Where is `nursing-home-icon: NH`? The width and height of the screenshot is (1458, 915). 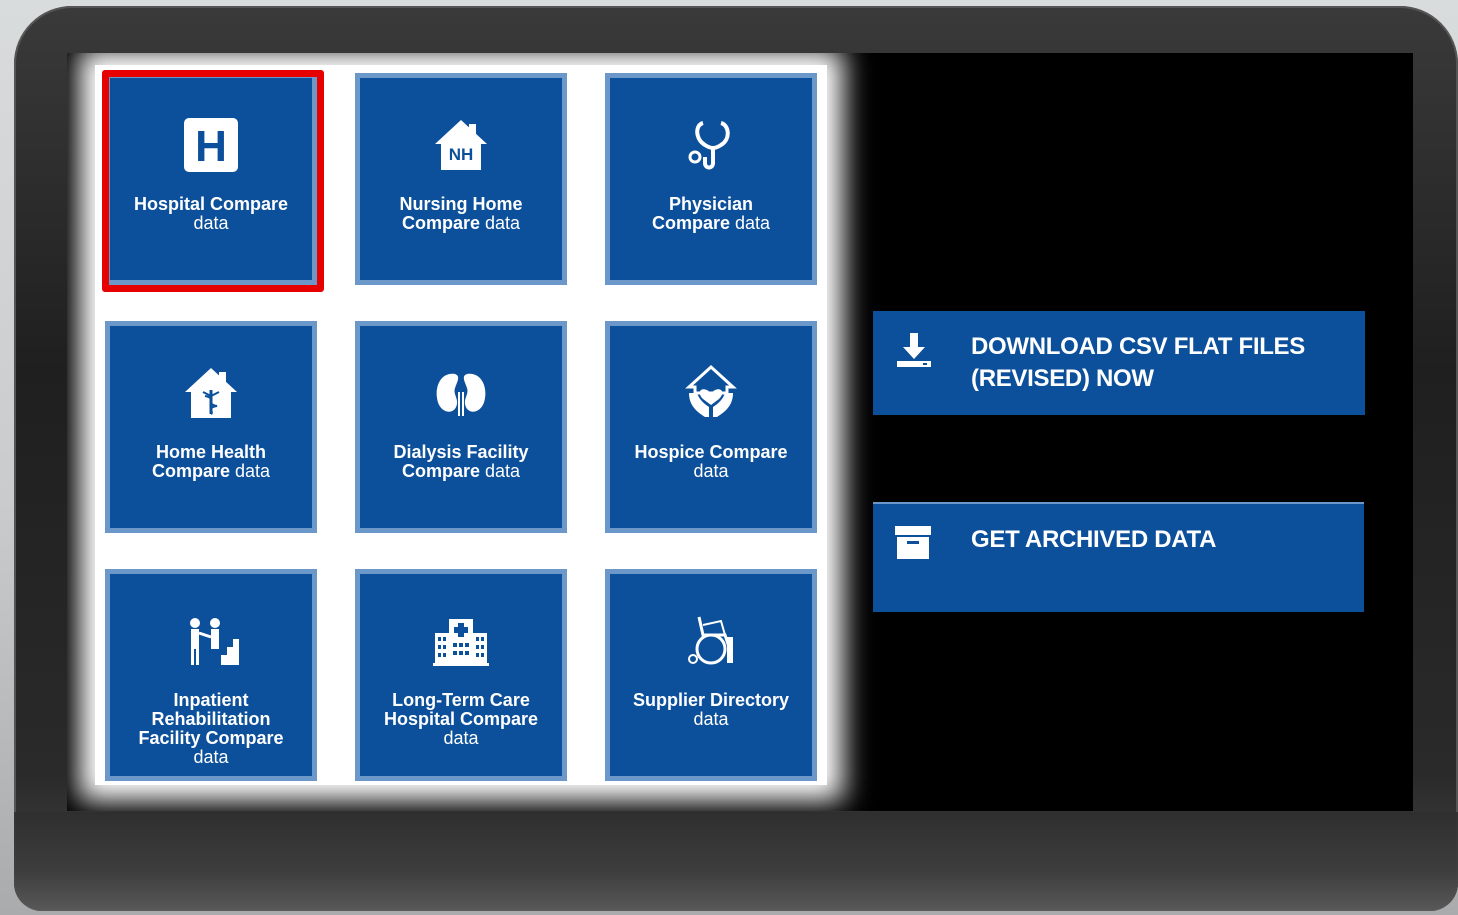 nursing-home-icon: NH is located at coordinates (461, 145).